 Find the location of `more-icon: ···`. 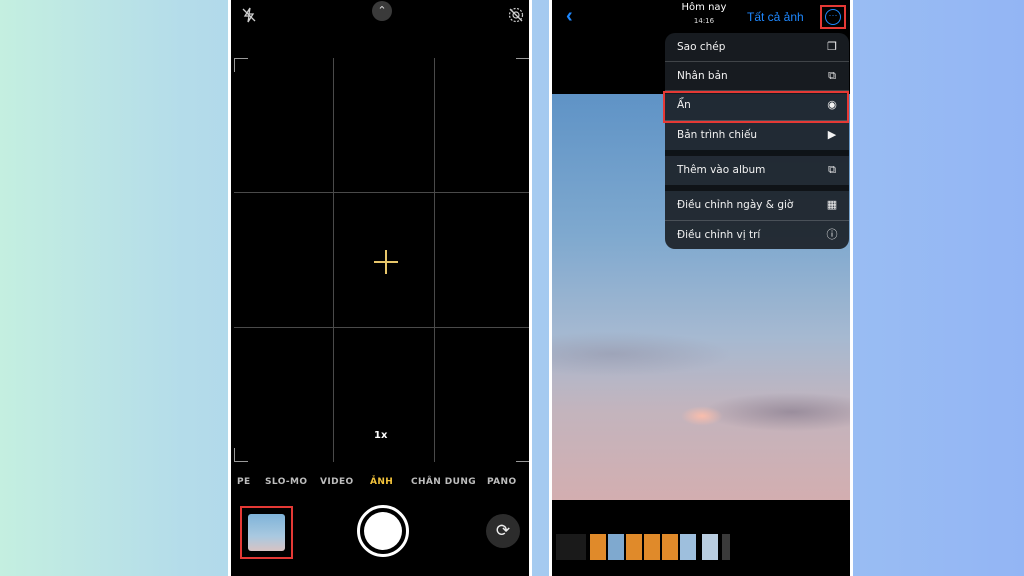

more-icon: ··· is located at coordinates (833, 17).